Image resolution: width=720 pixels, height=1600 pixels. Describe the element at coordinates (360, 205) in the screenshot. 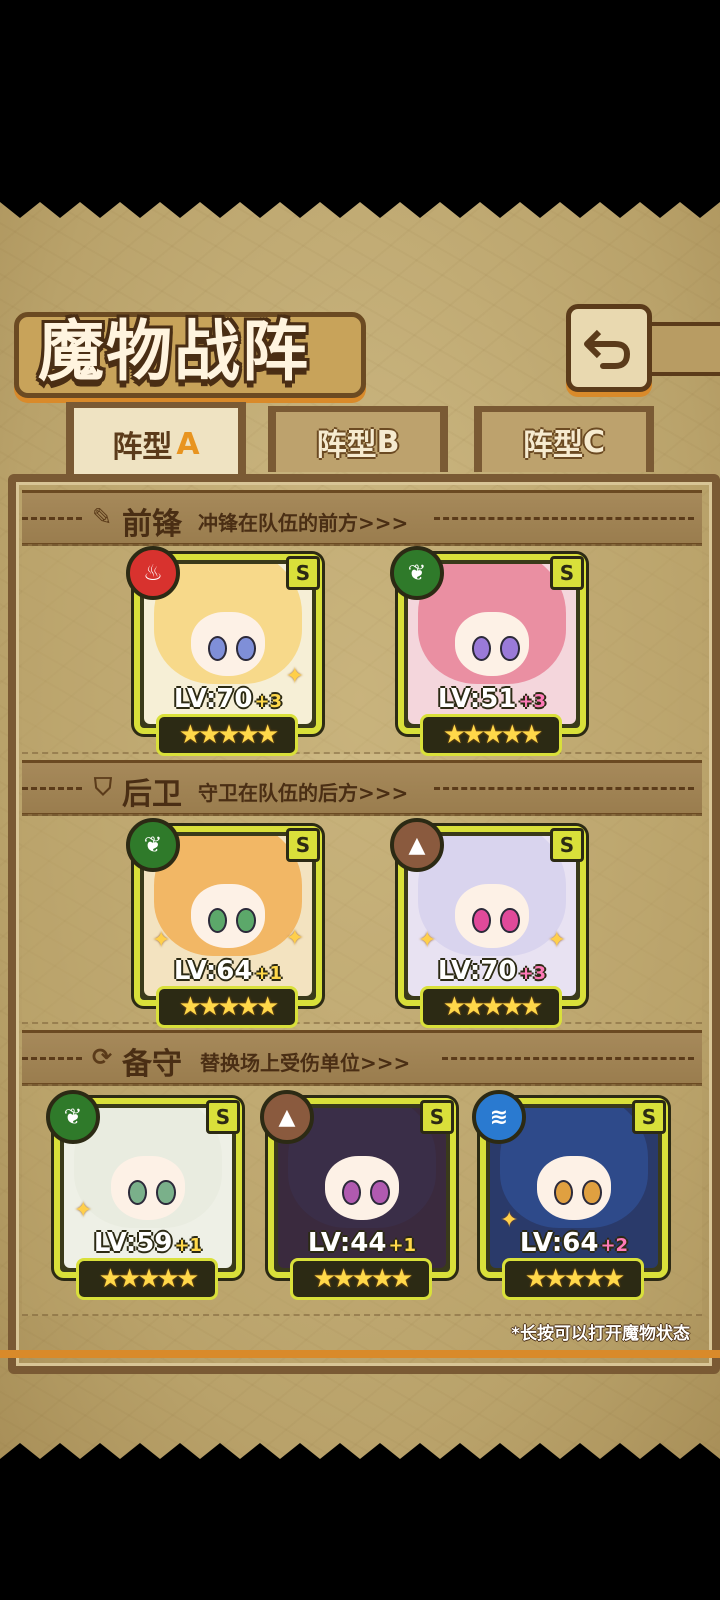

I see `top-torn-edge` at that location.